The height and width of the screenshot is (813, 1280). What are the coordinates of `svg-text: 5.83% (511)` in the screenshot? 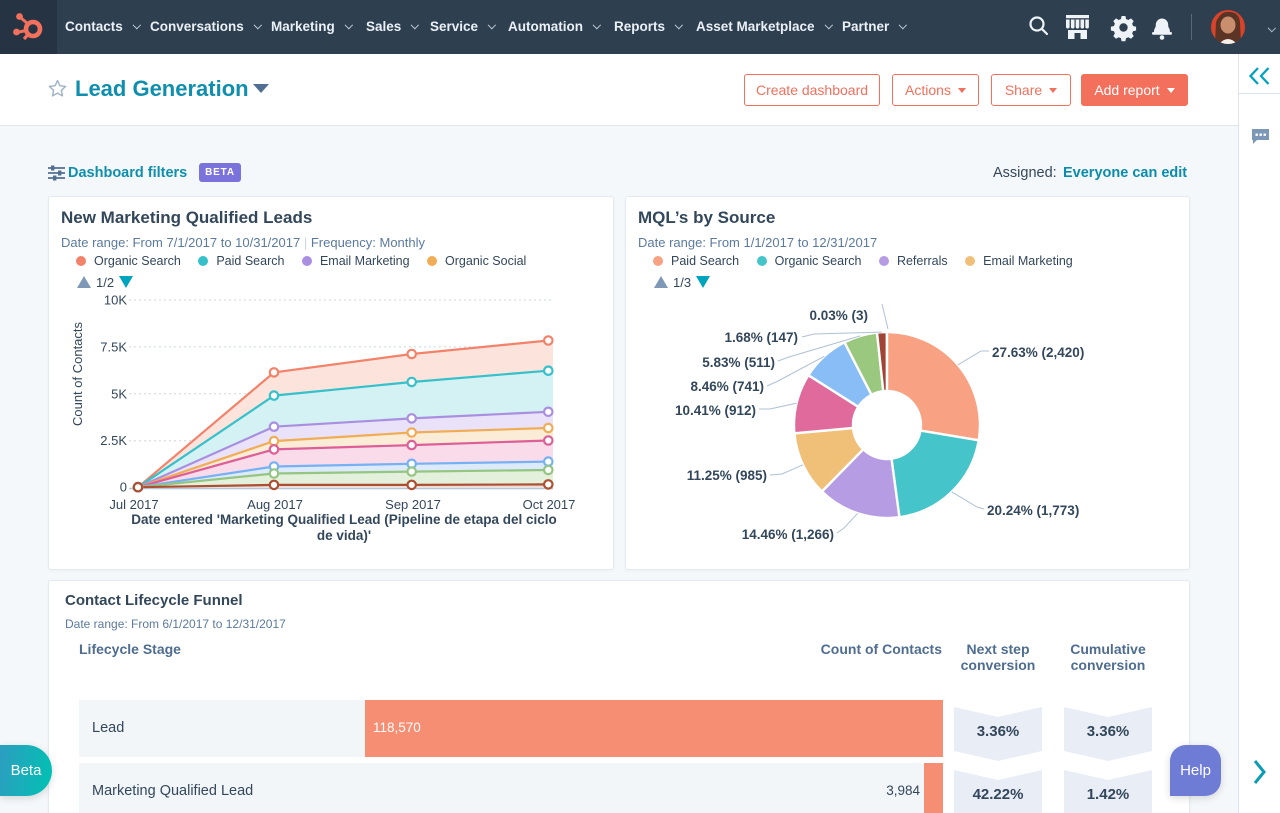 It's located at (738, 362).